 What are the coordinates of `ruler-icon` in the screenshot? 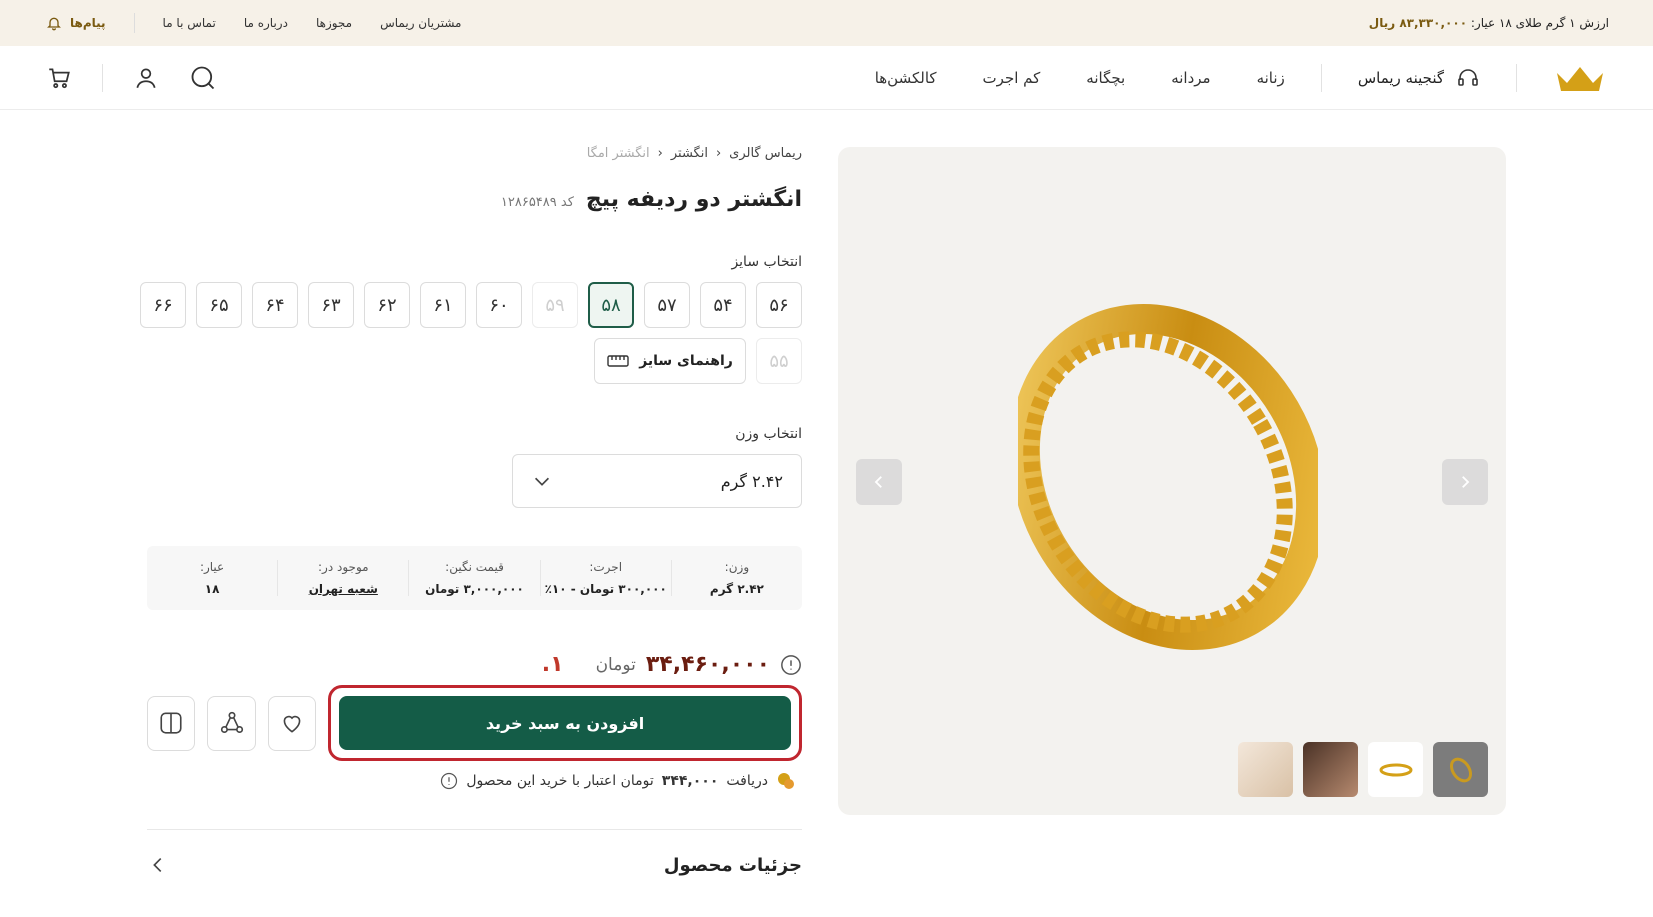 It's located at (618, 361).